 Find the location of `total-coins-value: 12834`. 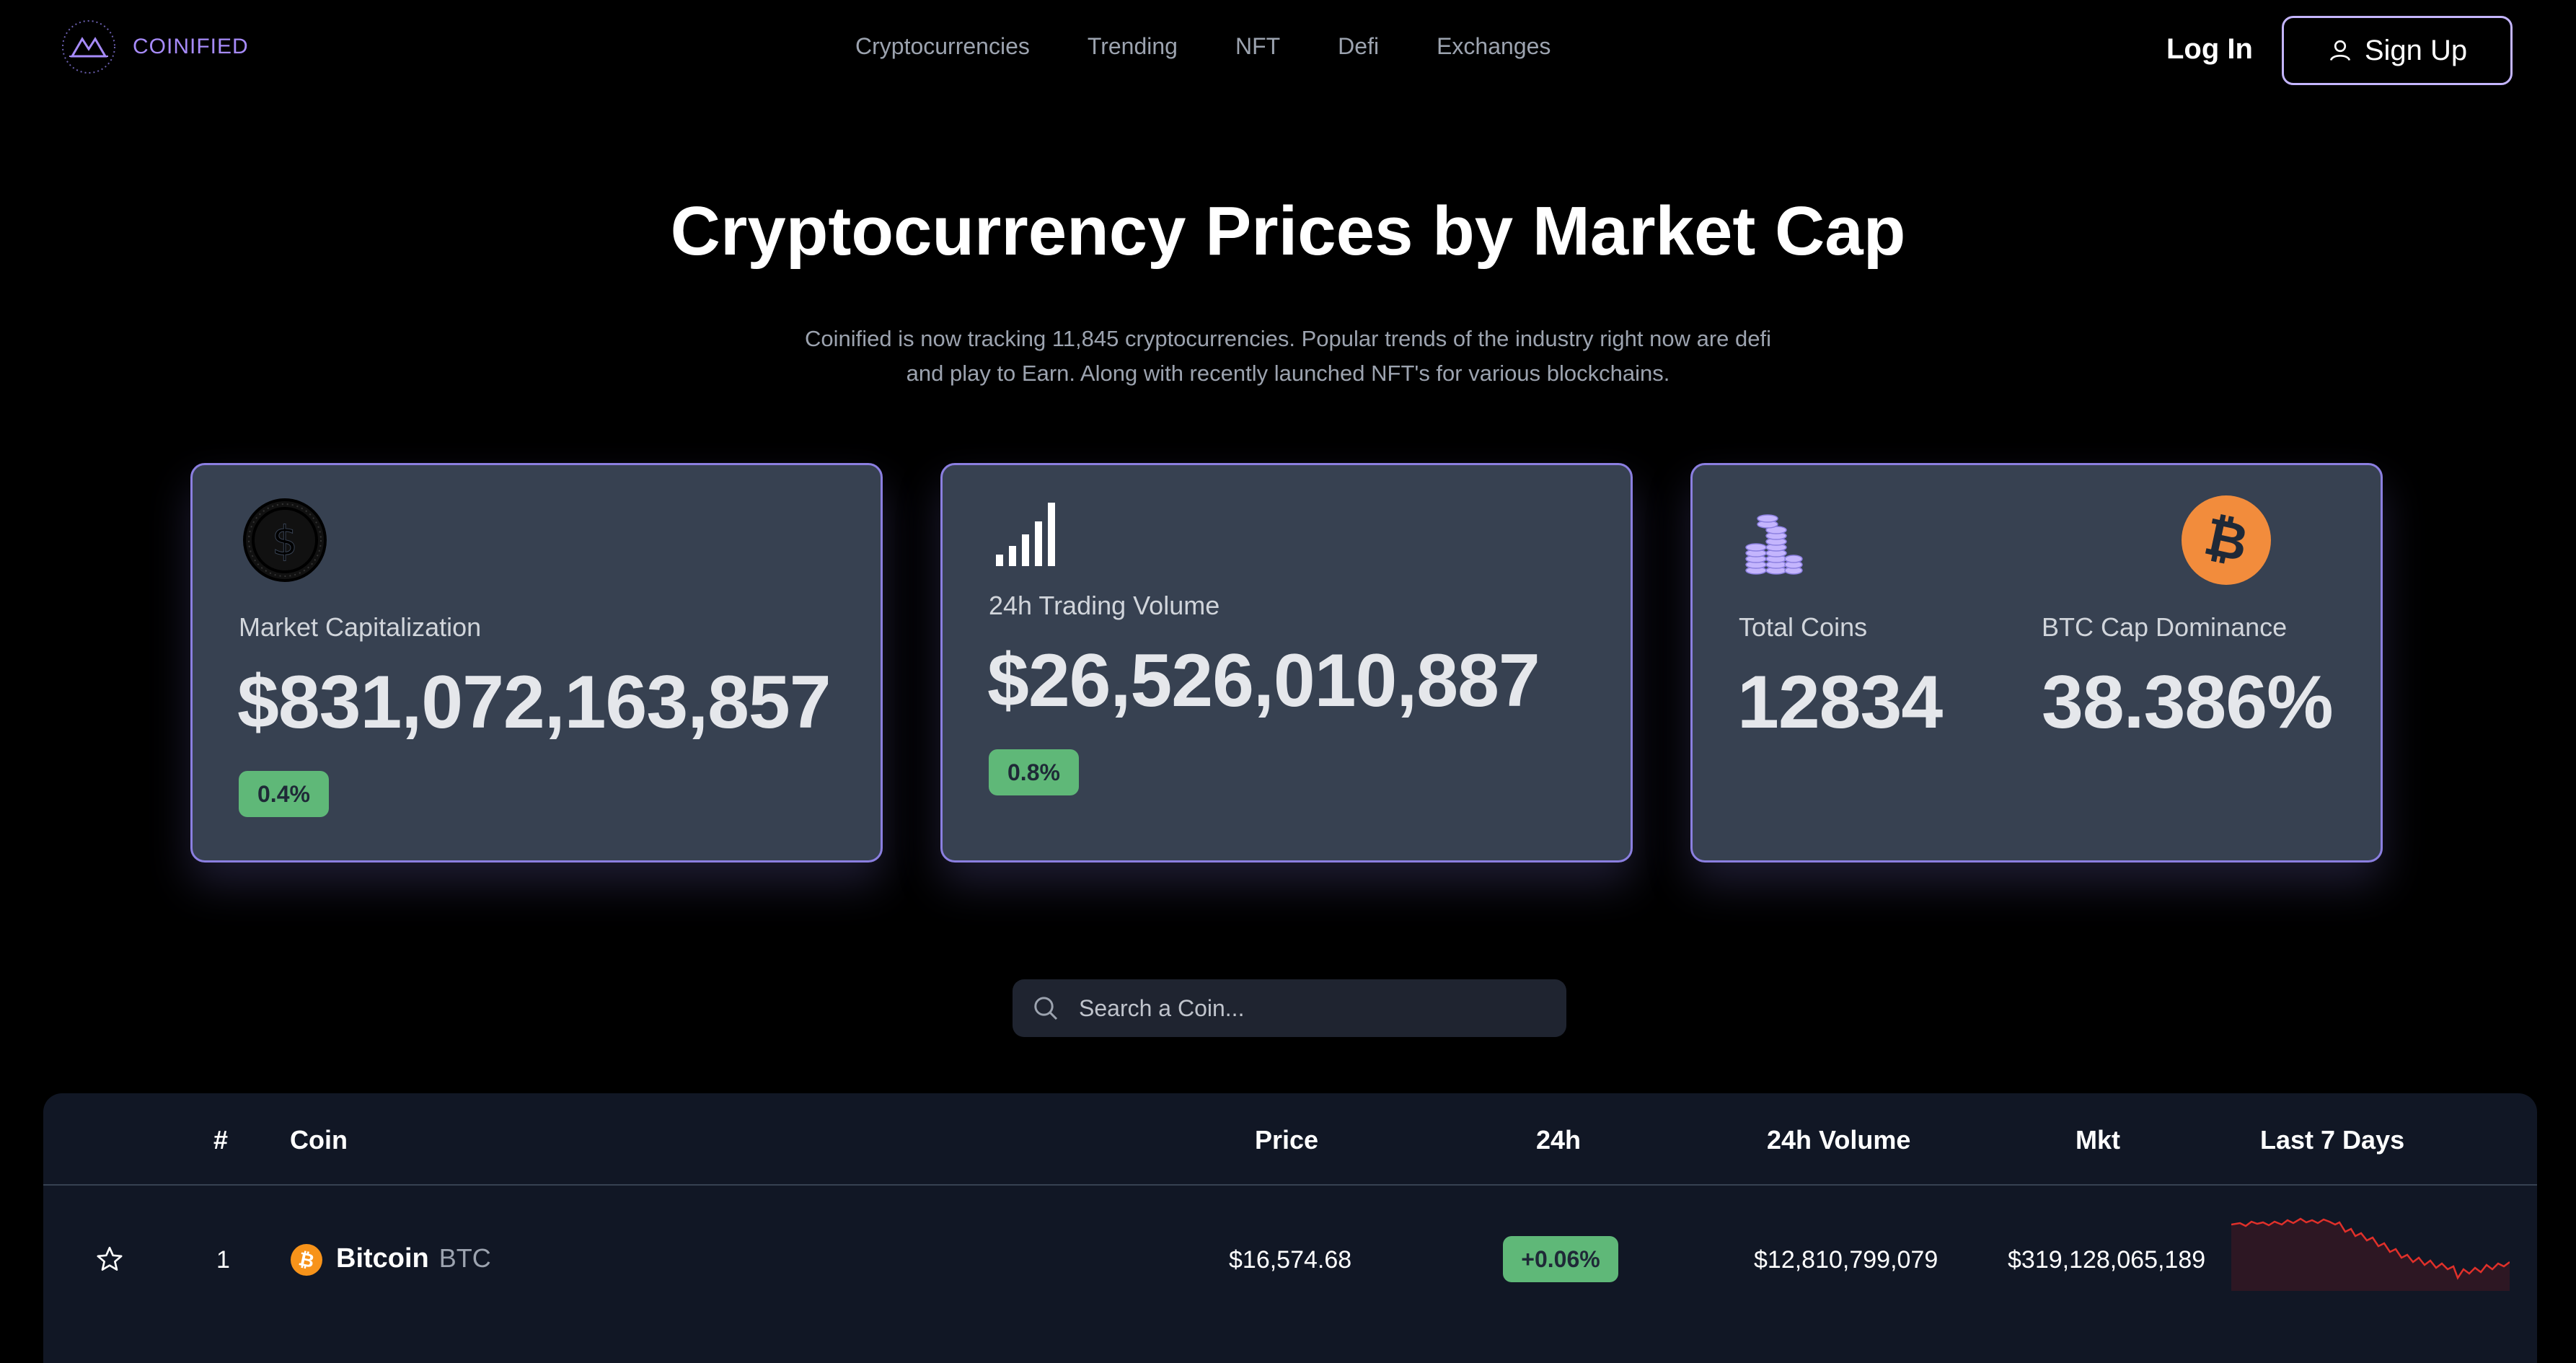

total-coins-value: 12834 is located at coordinates (1840, 702).